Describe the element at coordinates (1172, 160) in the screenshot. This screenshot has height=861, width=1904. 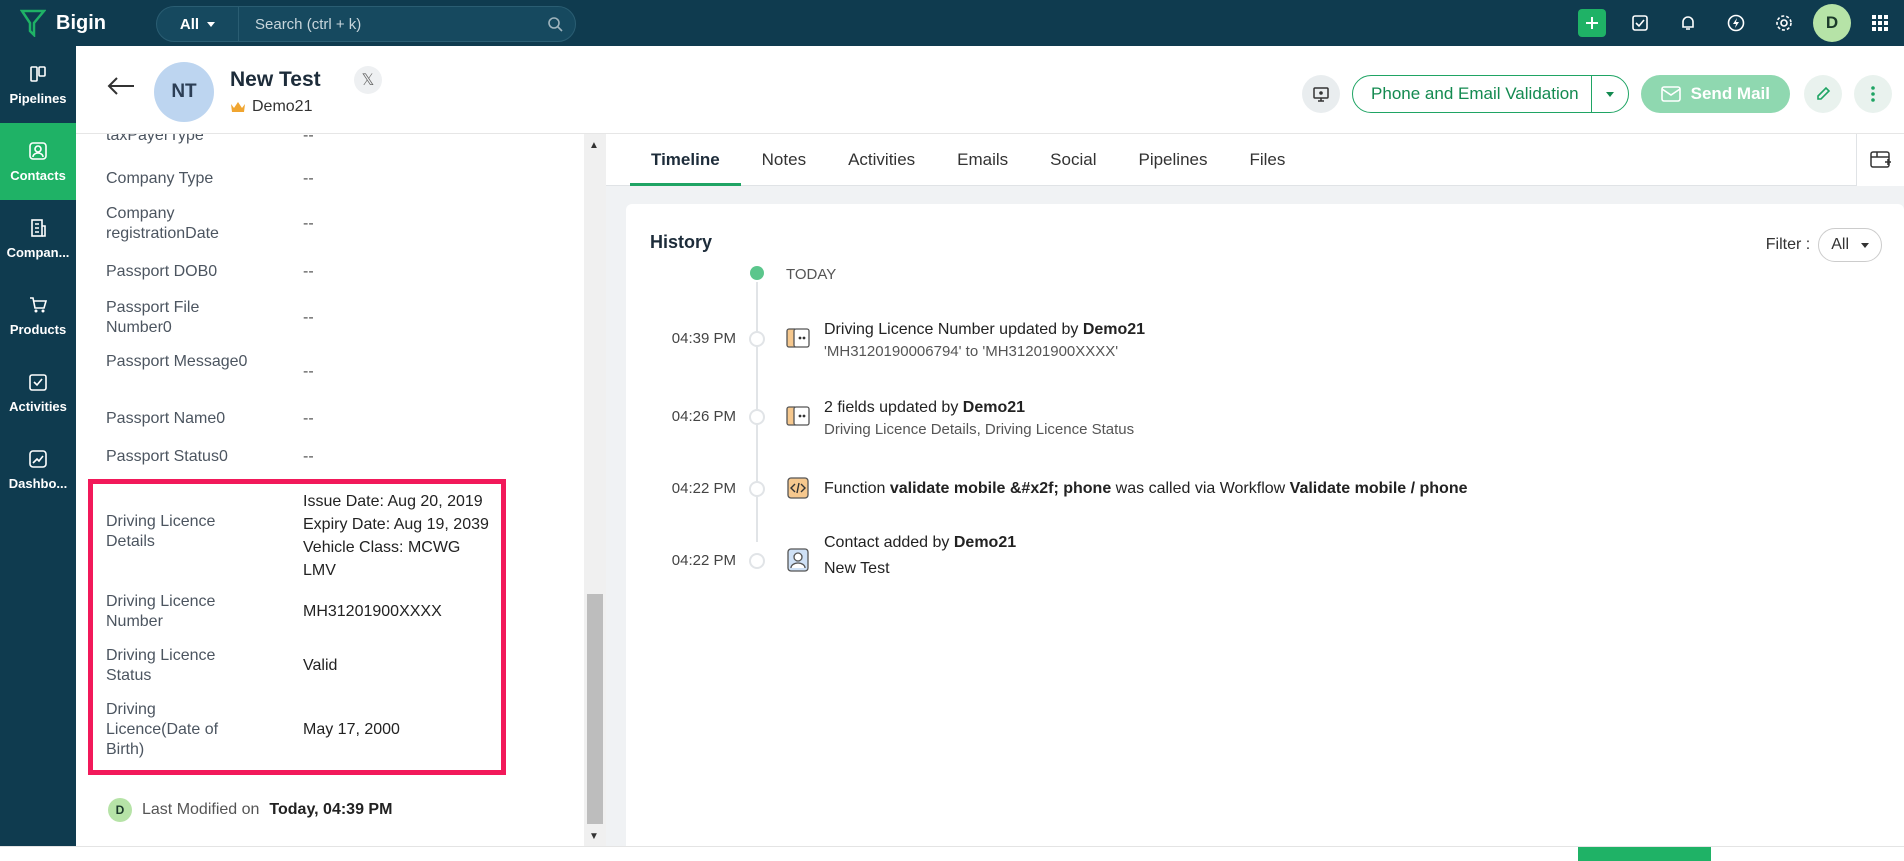
I see `tab-pipelines: Pipelines` at that location.